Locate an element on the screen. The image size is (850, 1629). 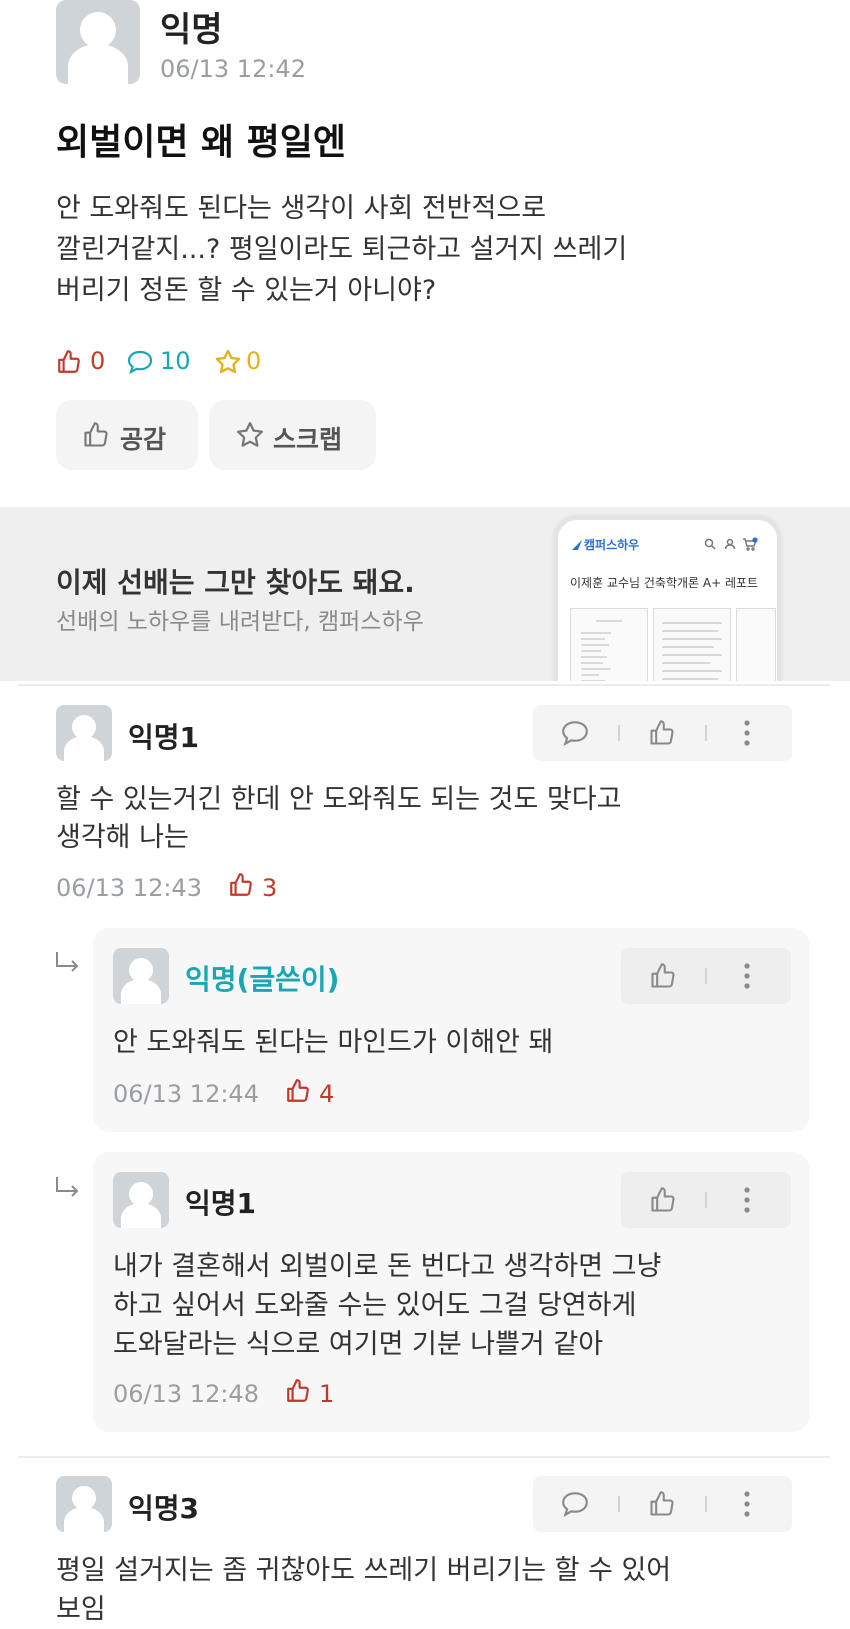
post-body-line: 깔린거같지...? 평일이라도 퇴근하고 설거지 쓰레기 is located at coordinates (342, 249).